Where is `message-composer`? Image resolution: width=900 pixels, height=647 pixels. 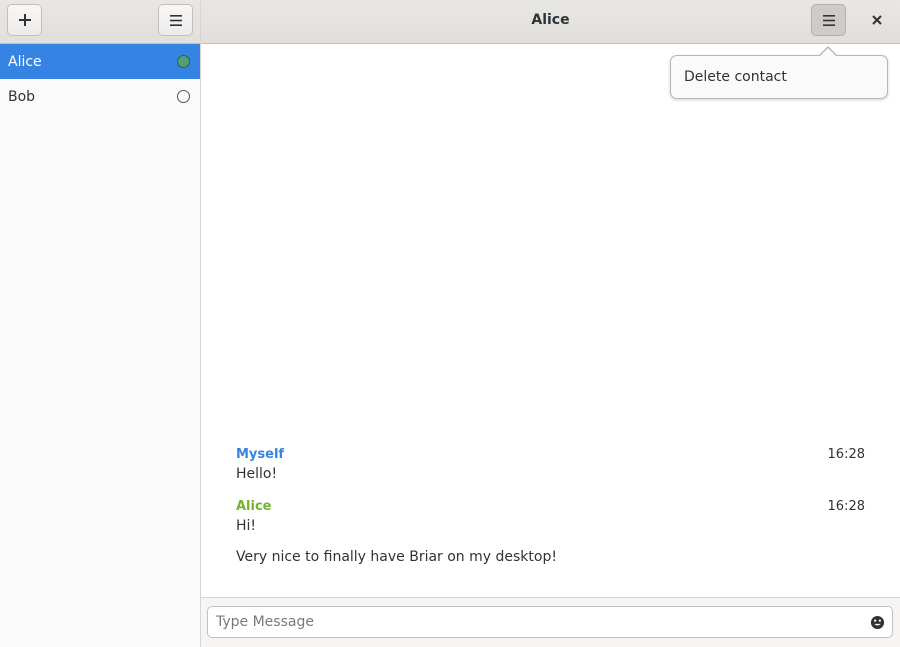
message-composer is located at coordinates (550, 622).